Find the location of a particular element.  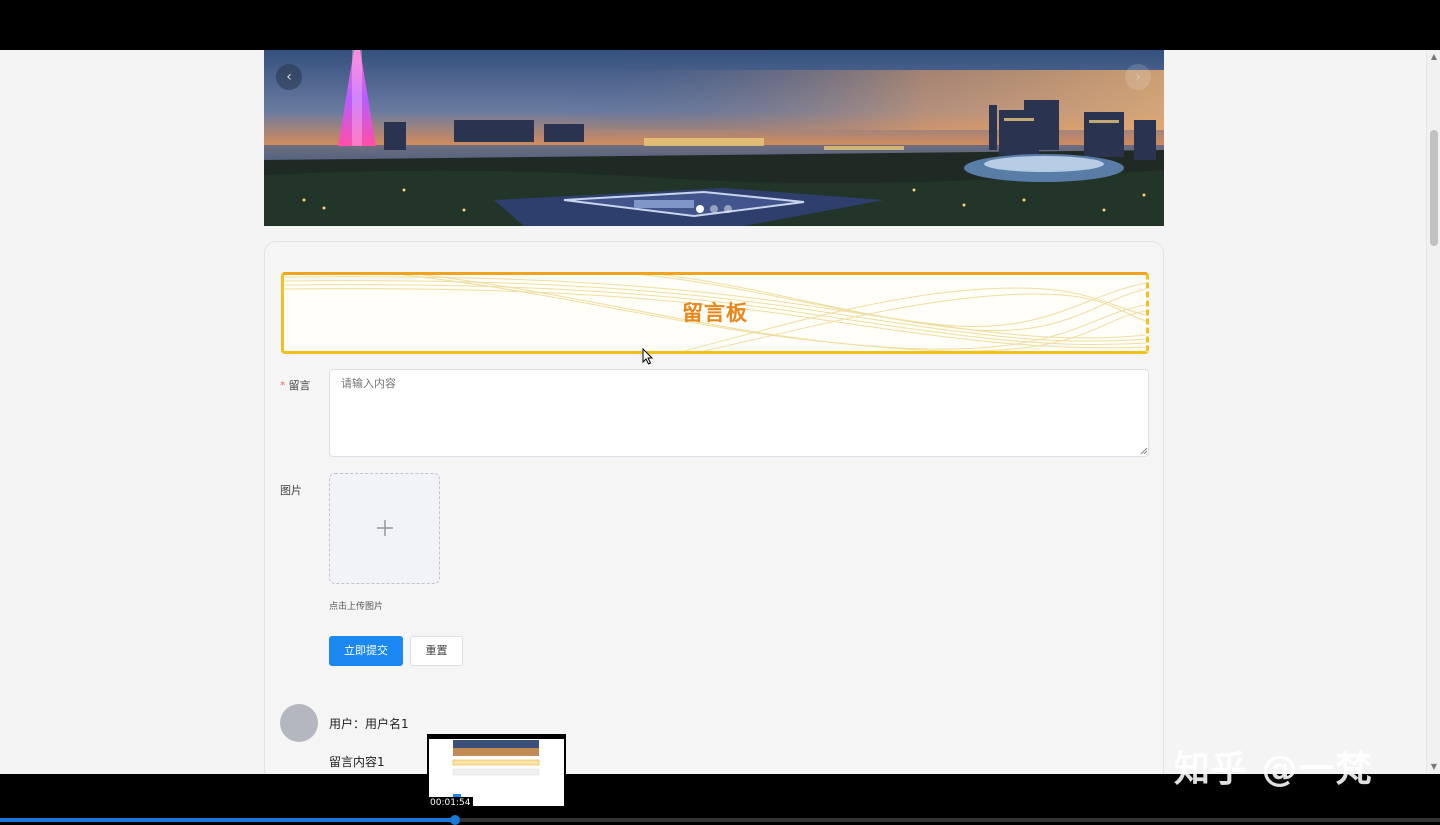

carousel-indicators is located at coordinates (714, 210).